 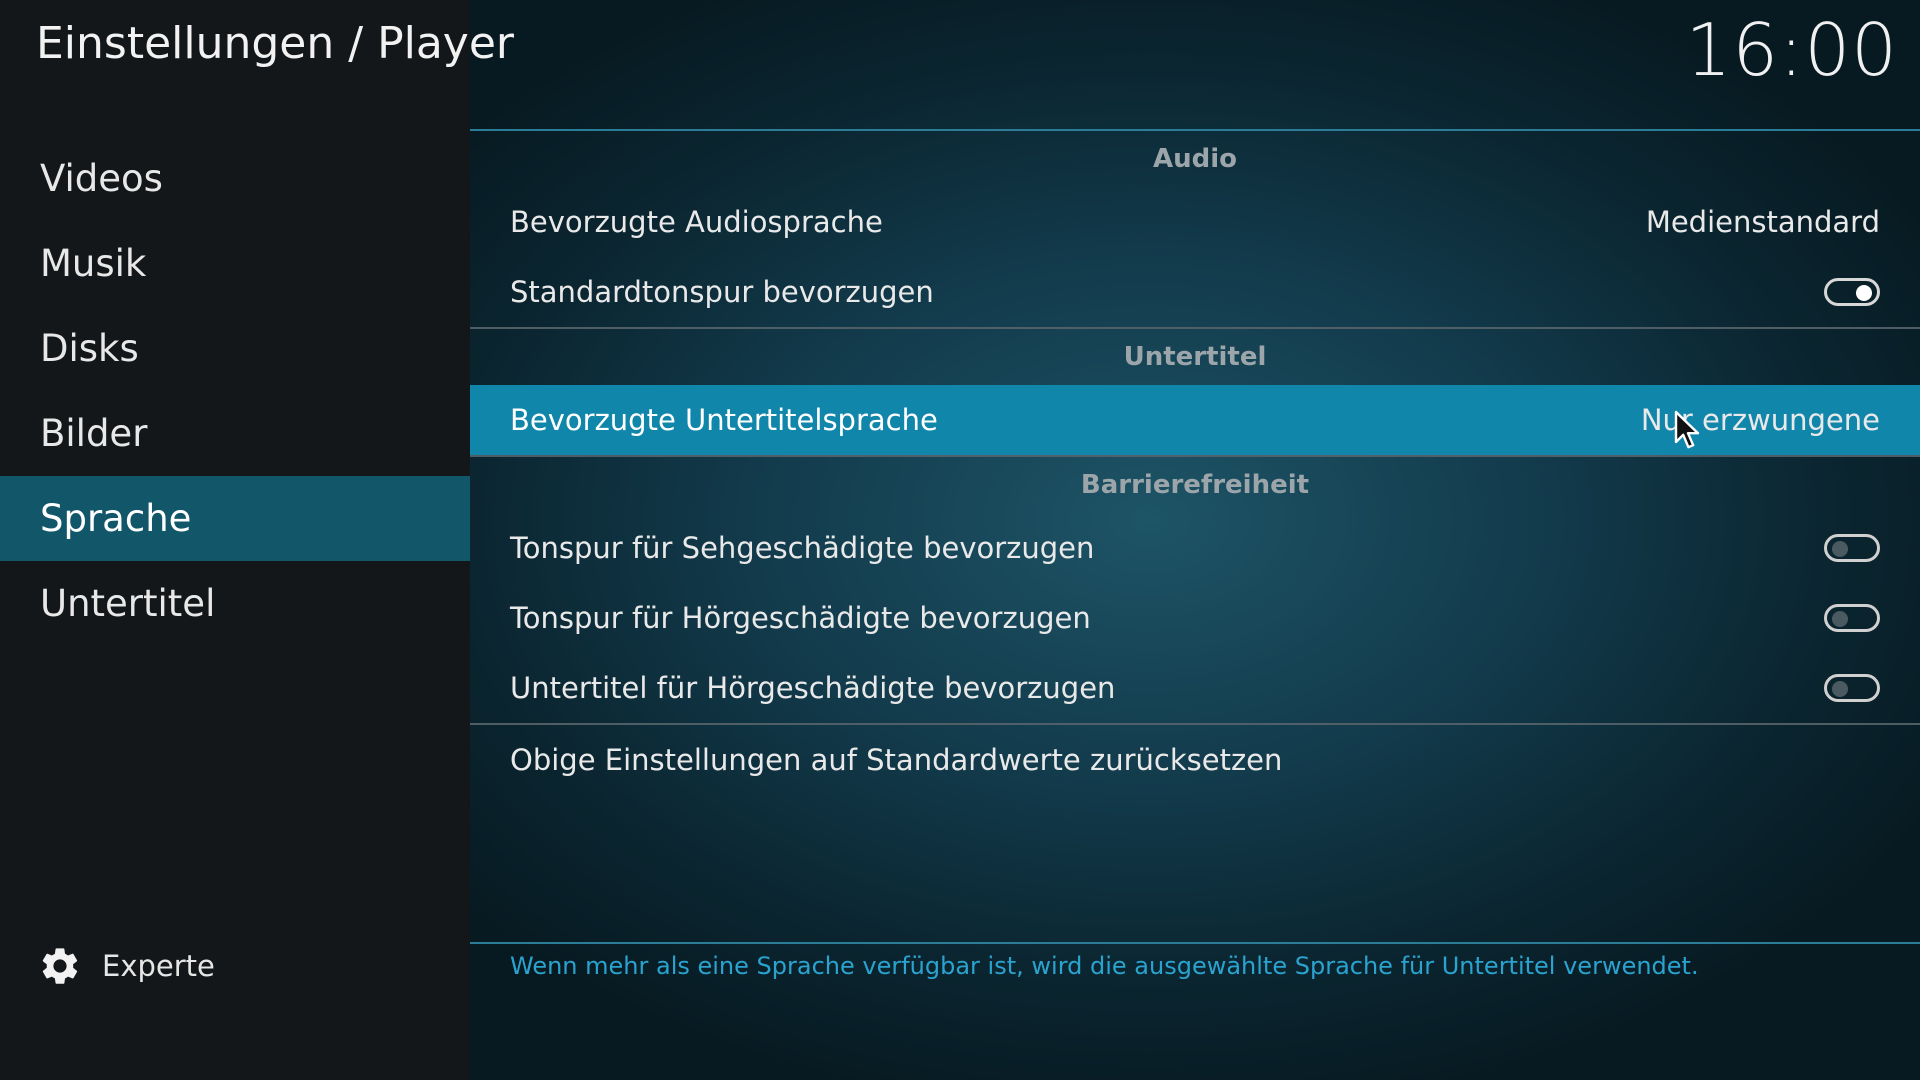 What do you see at coordinates (1195, 222) in the screenshot?
I see `setting-preferred-audio-language: Bevorzugte Audiosprache Medienstandard` at bounding box center [1195, 222].